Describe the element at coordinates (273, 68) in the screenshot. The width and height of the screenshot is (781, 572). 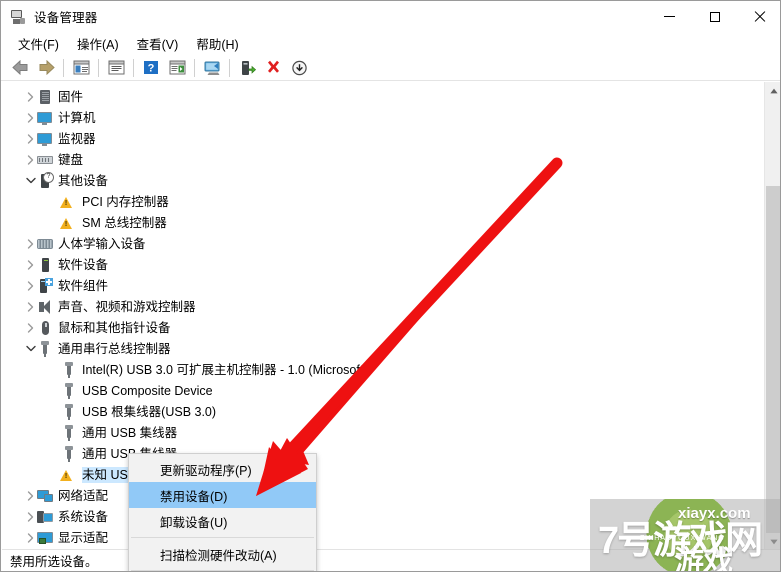
I see `uninstall-device-icon` at that location.